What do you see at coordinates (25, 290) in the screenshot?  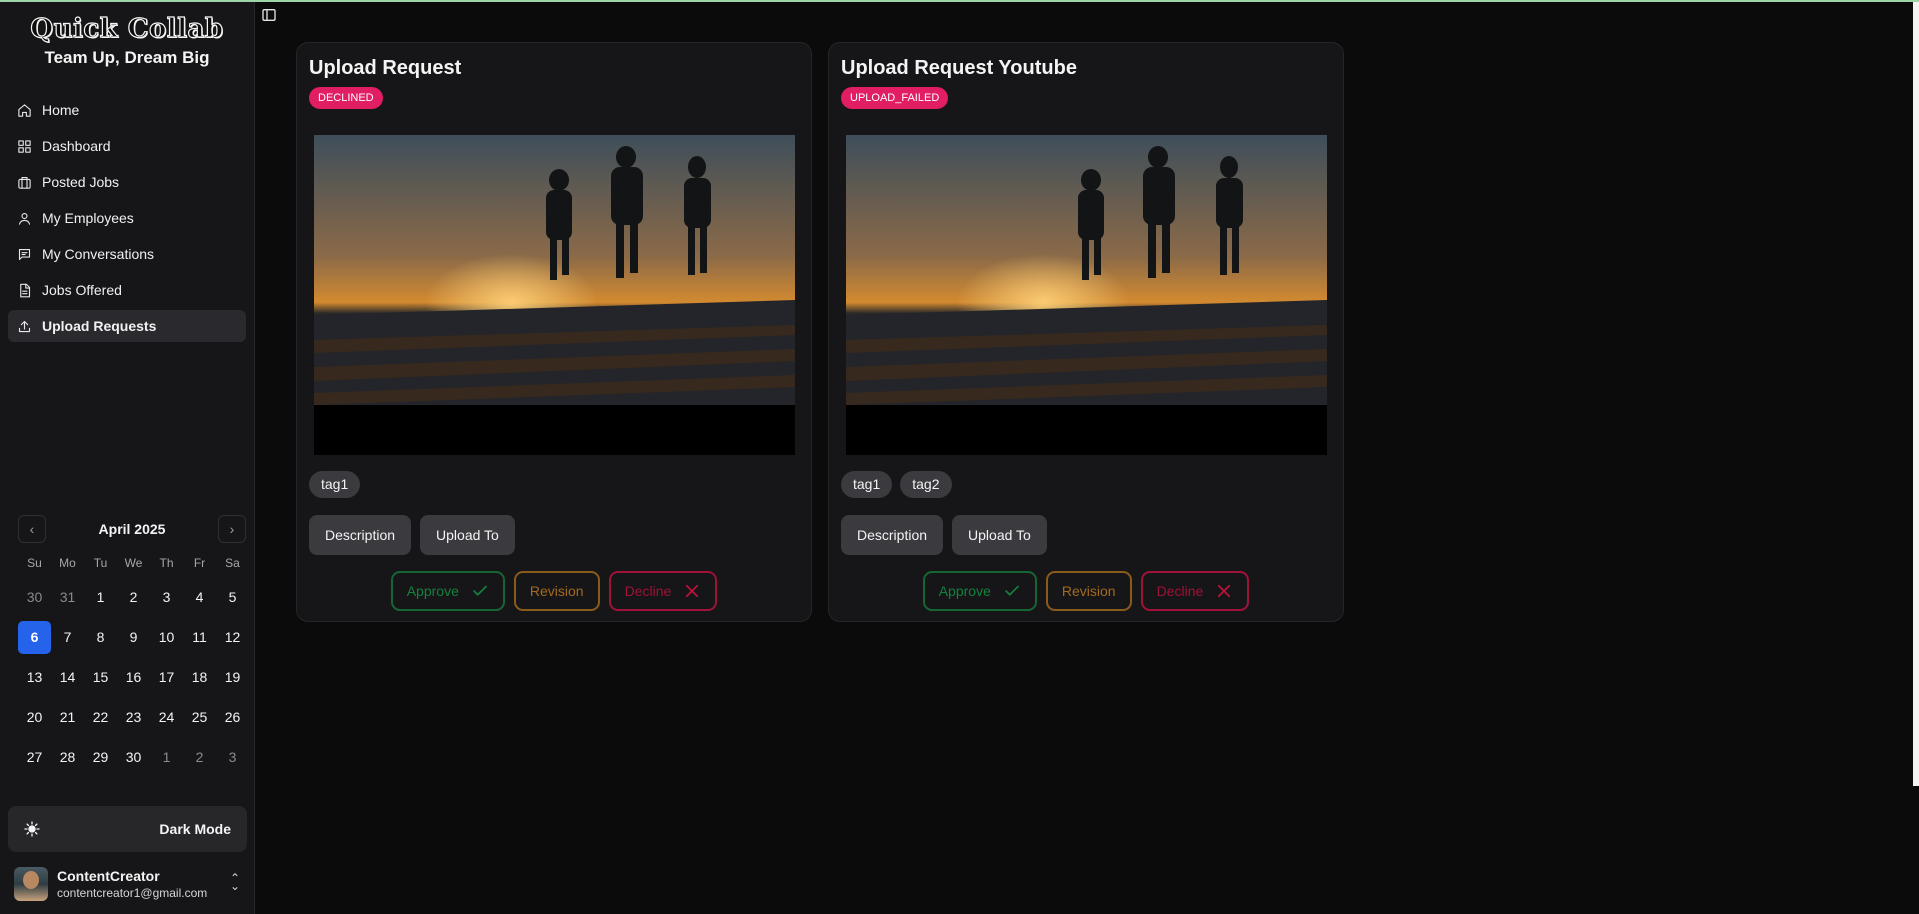 I see `document-icon` at bounding box center [25, 290].